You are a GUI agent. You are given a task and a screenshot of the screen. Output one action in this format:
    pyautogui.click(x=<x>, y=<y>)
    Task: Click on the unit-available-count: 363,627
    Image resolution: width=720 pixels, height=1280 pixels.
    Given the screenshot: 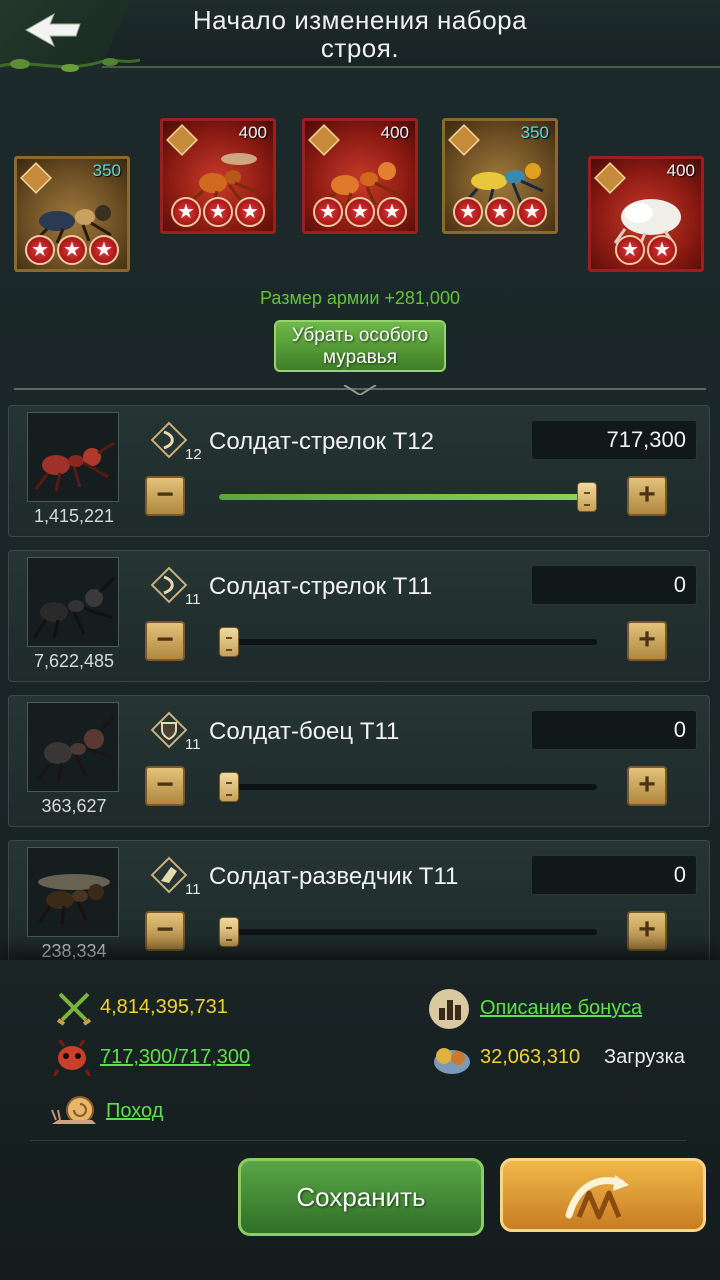 What is the action you would take?
    pyautogui.click(x=74, y=806)
    